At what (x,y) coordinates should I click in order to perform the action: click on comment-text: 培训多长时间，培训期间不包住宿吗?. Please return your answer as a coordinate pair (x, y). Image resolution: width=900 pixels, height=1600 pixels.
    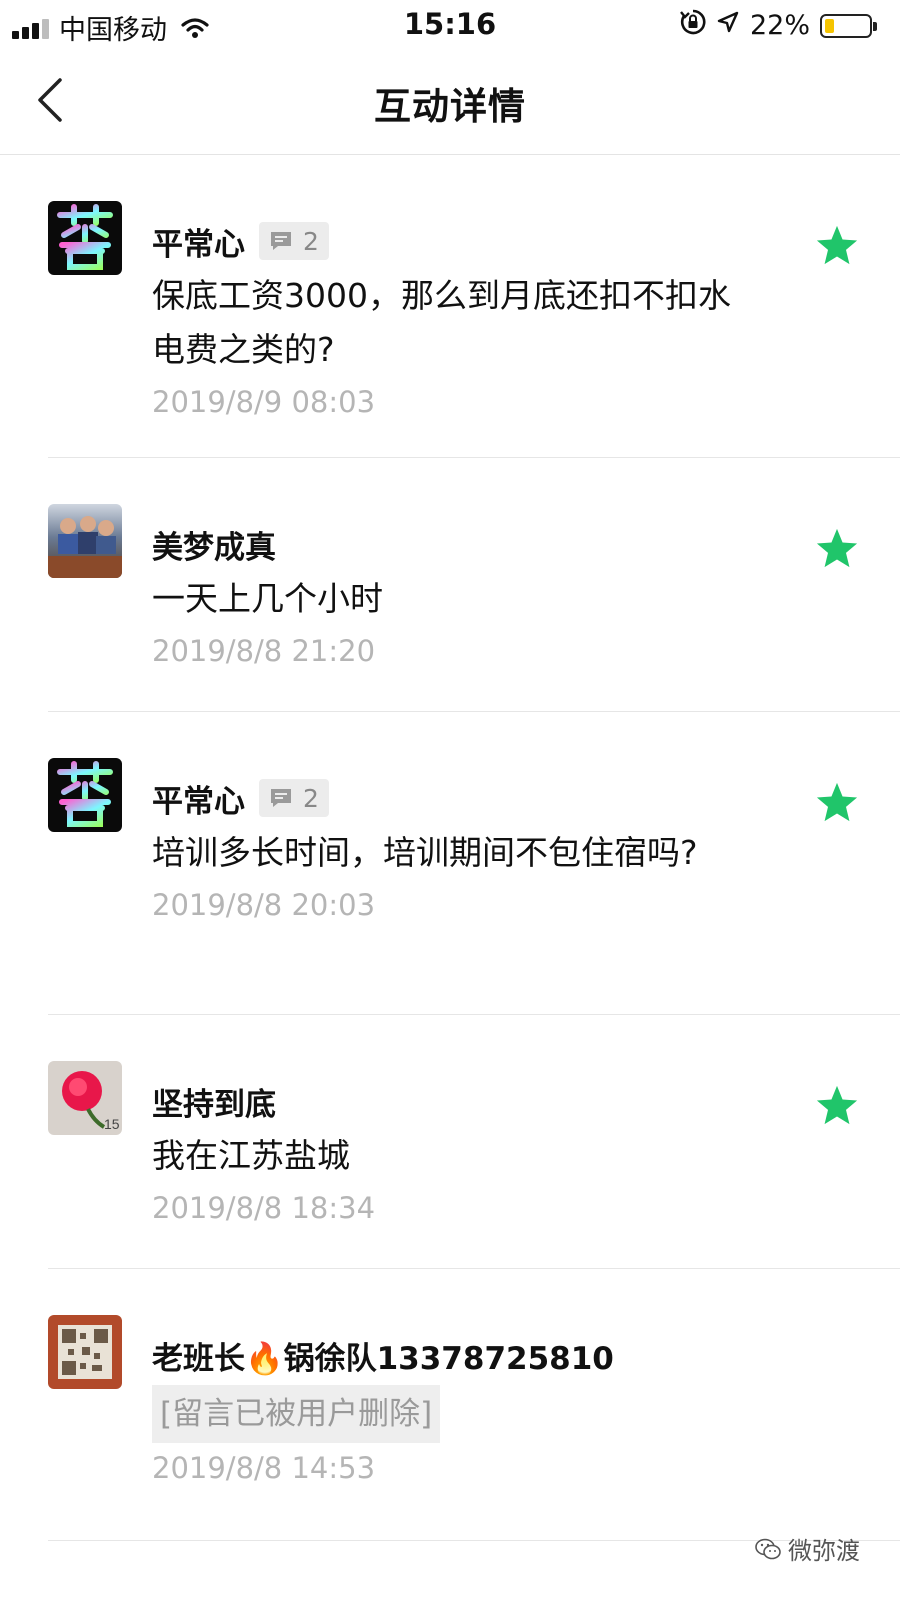
    Looking at the image, I should click on (425, 852).